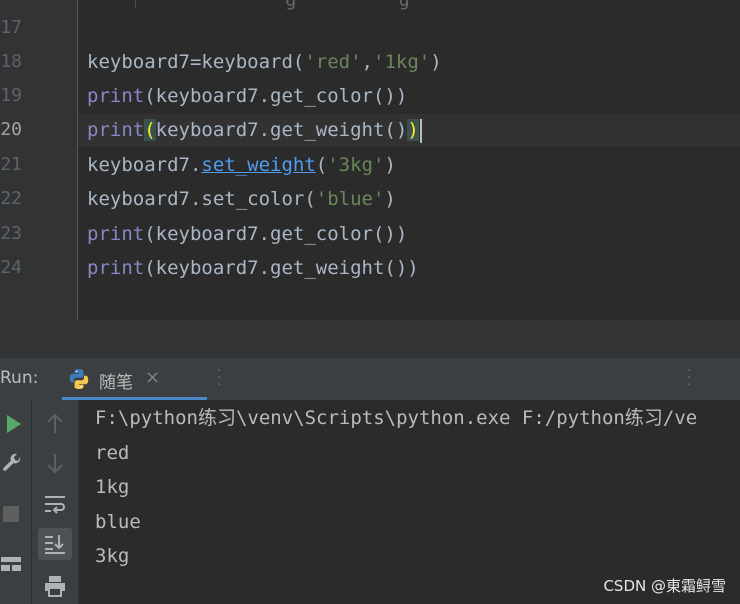  I want to click on line-number-current: 20, so click(11, 130).